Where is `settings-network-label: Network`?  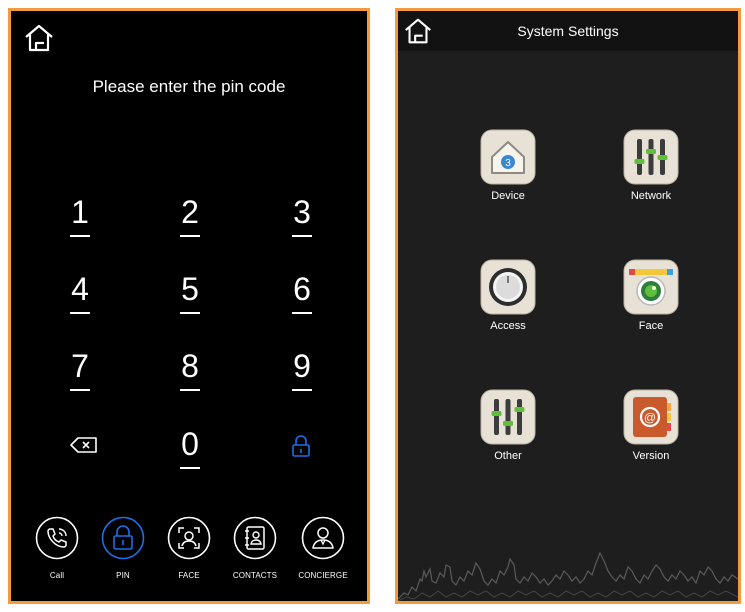
settings-network-label: Network is located at coordinates (651, 196).